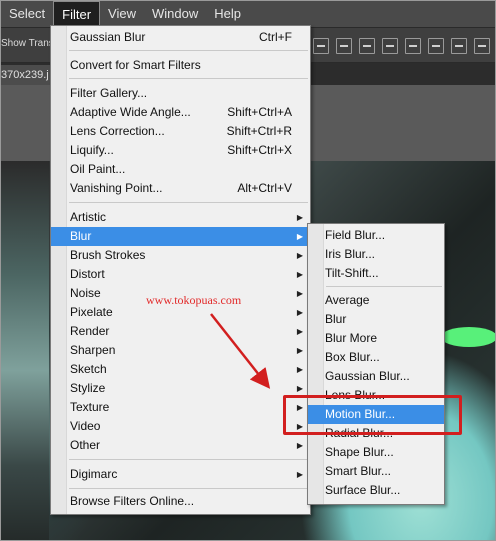 The height and width of the screenshot is (541, 496). I want to click on menu-item-blur-plain: Blur, so click(376, 319).